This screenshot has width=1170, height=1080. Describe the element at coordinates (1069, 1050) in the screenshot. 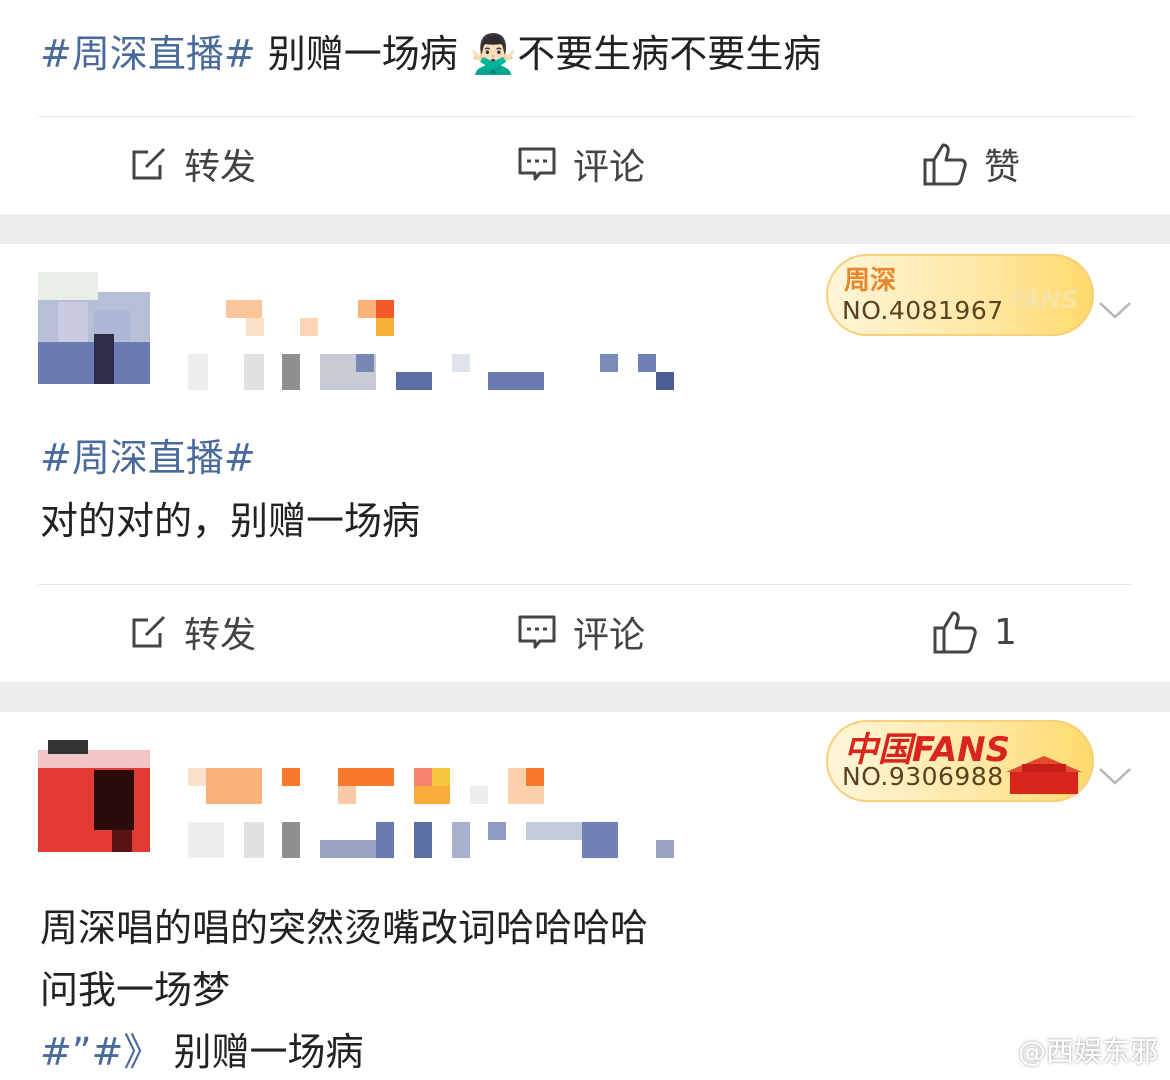

I see `watermark: @西娱东邪` at that location.